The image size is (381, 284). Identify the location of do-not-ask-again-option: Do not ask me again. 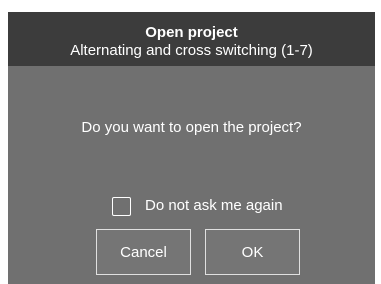
(197, 206).